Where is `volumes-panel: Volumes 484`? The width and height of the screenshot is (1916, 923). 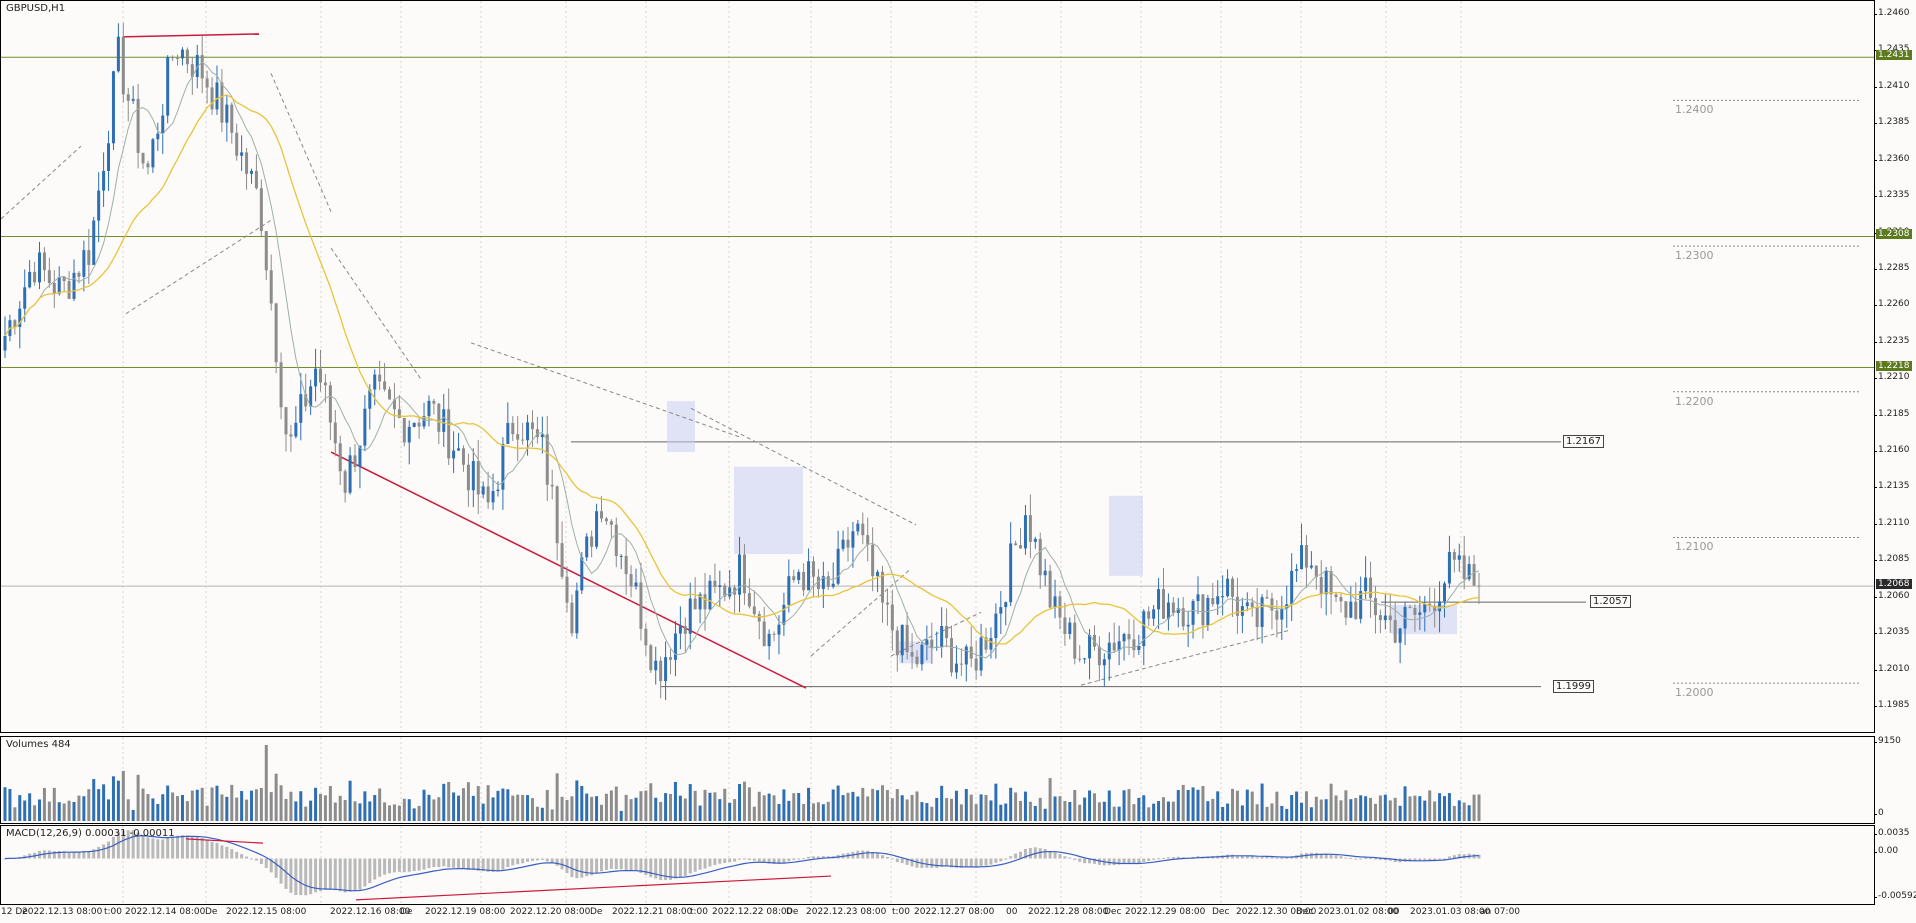 volumes-panel: Volumes 484 is located at coordinates (937, 780).